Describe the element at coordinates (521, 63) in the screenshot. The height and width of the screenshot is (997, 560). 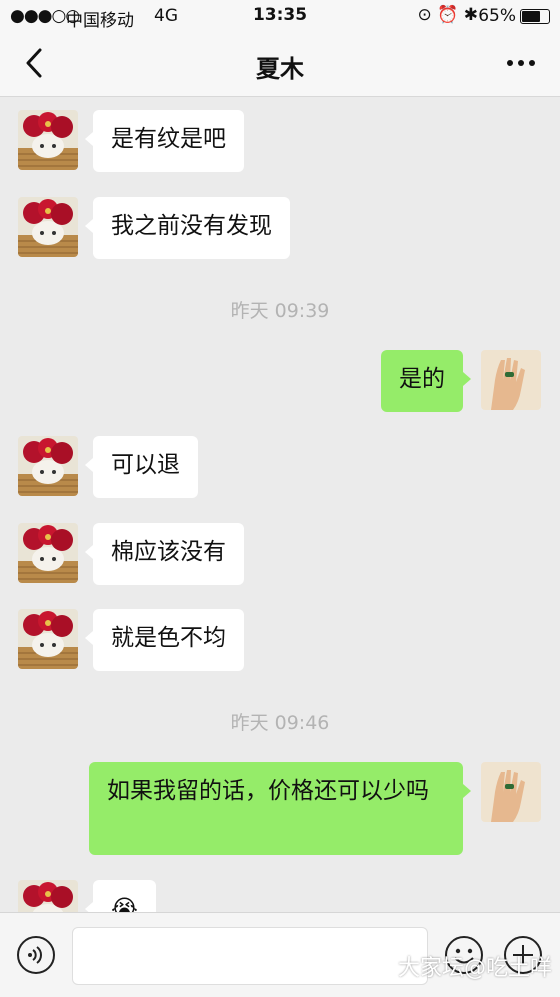
I see `more-dots-icon` at that location.